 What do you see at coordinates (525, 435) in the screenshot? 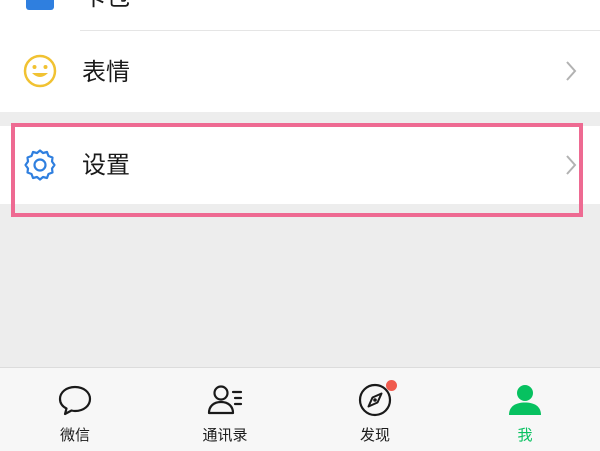
I see `tab-label: 我` at bounding box center [525, 435].